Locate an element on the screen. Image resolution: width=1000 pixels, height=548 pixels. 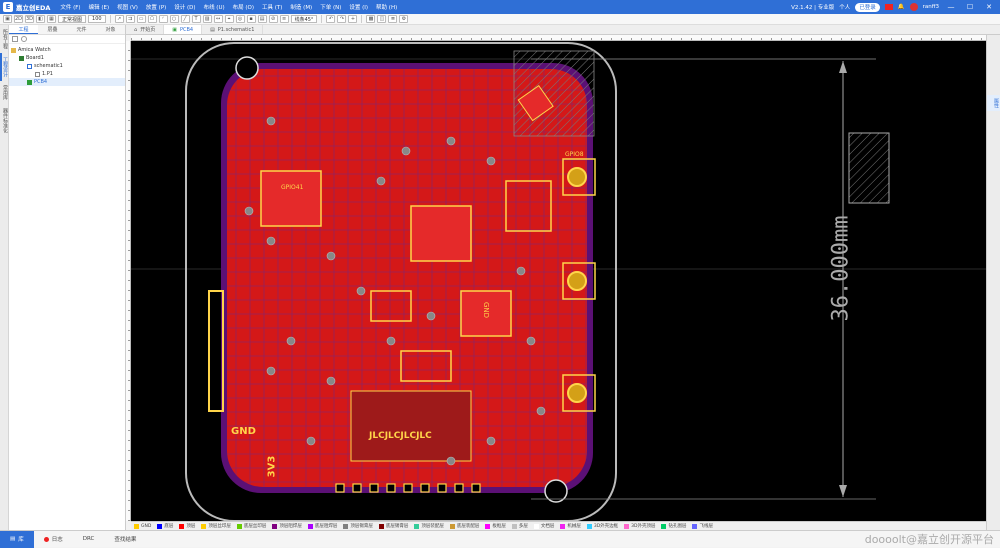
menu-design: 设计 (D) is located at coordinates (184, 7).